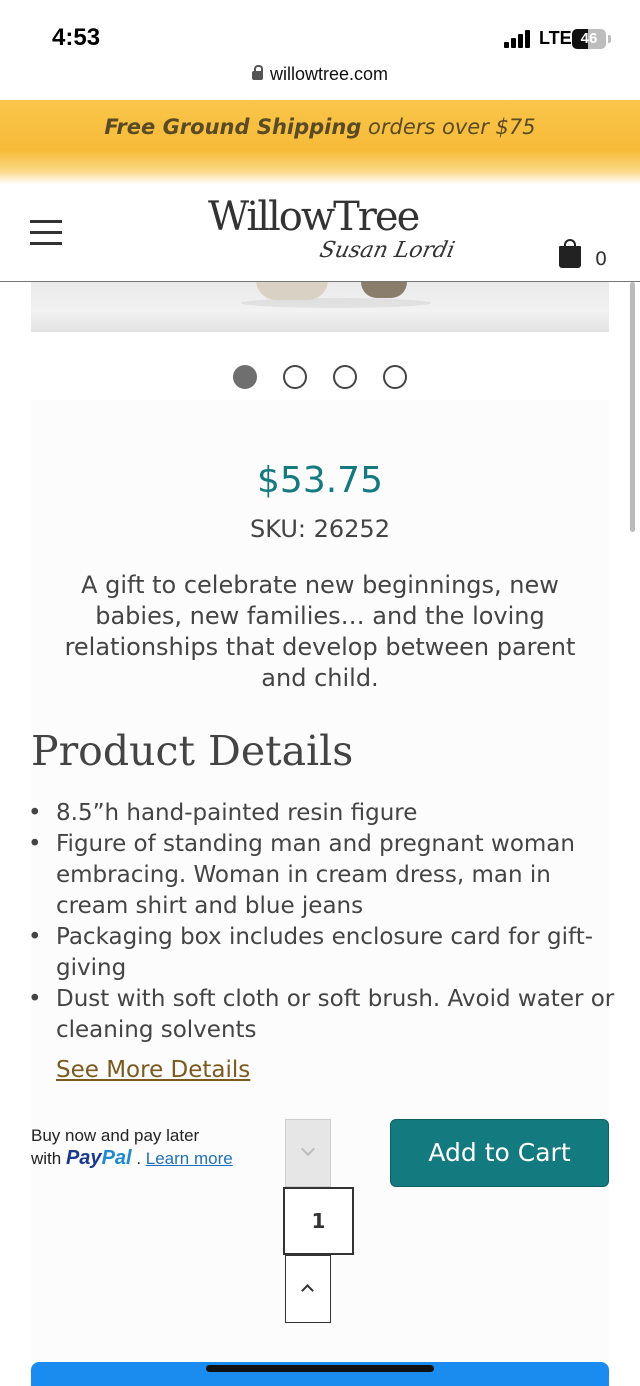 The image size is (640, 1386). I want to click on shipping-banner: Free Ground Shipping orders over $75, so click(320, 142).